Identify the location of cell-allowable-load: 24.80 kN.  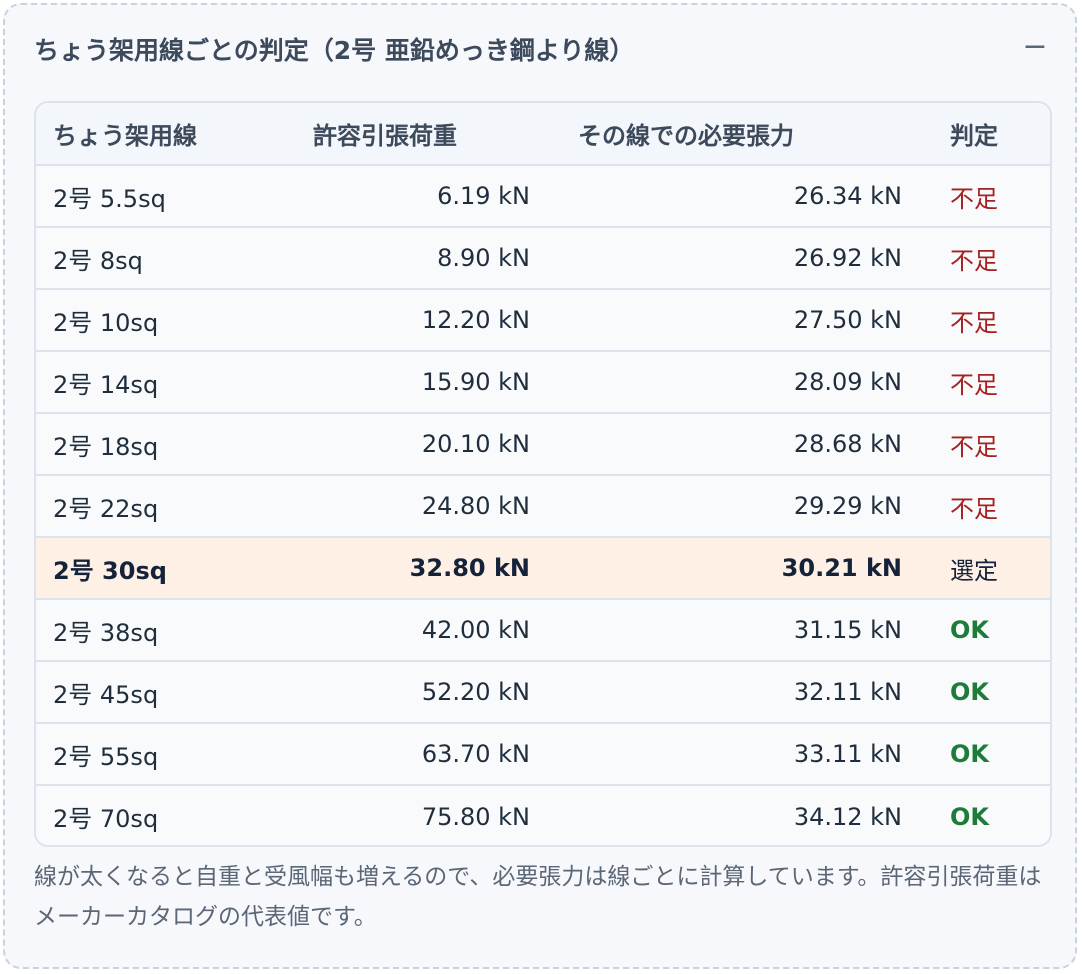
(407, 506).